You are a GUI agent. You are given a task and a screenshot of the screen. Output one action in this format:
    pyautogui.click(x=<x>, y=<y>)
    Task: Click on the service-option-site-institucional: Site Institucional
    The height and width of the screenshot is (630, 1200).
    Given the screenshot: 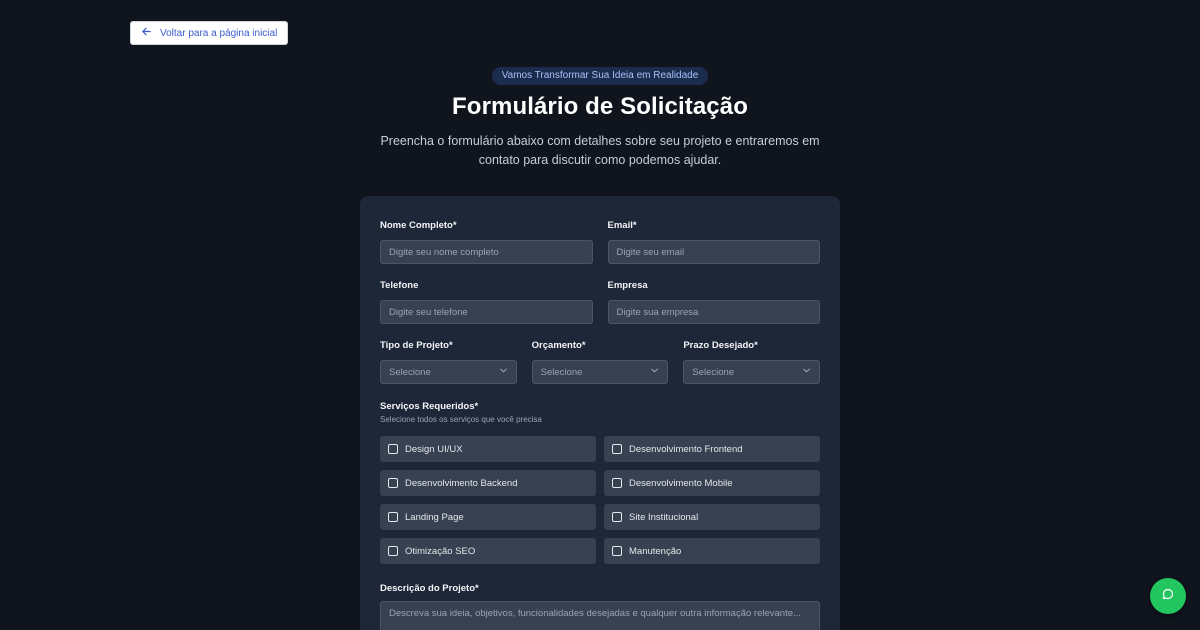 What is the action you would take?
    pyautogui.click(x=712, y=517)
    